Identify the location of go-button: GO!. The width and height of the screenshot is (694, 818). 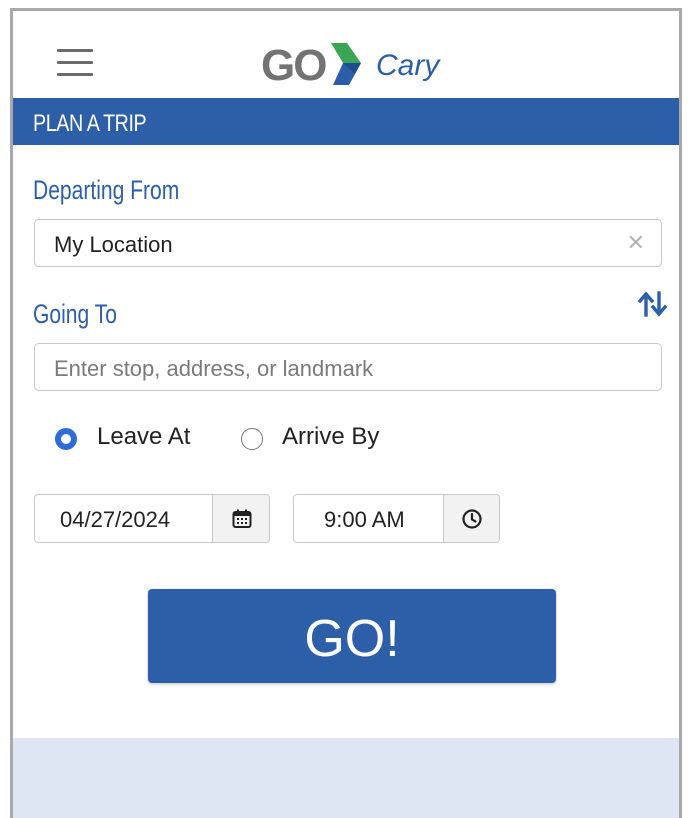
(352, 636).